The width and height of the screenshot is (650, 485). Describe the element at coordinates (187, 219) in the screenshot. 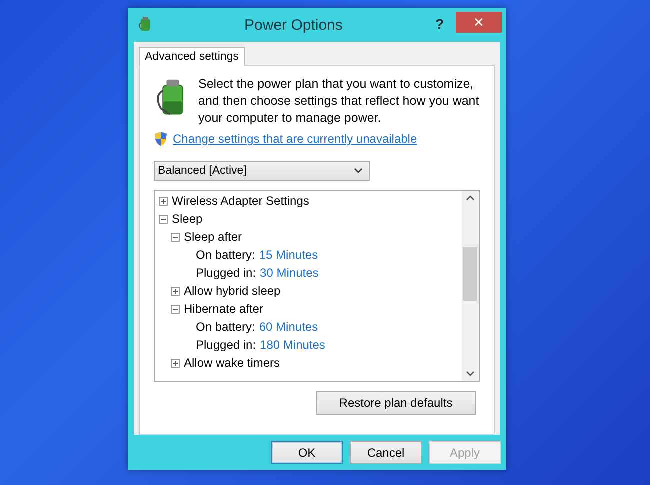

I see `tree-item-label: Sleep` at that location.